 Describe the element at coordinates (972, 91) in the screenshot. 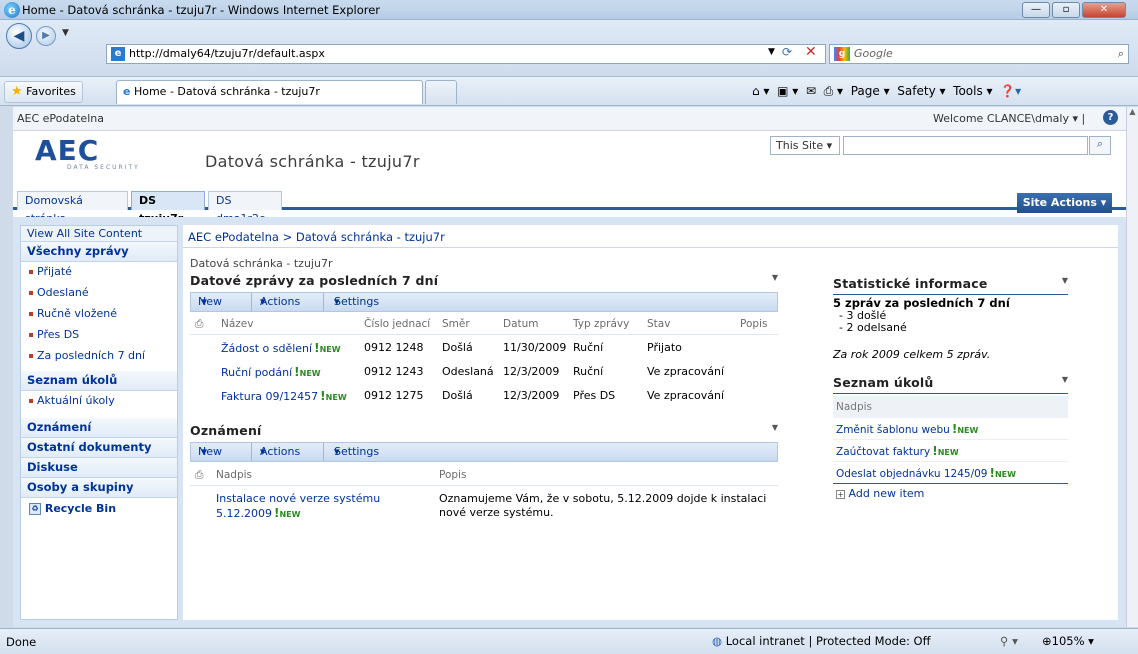

I see `tools-menu: Tools ▾` at that location.